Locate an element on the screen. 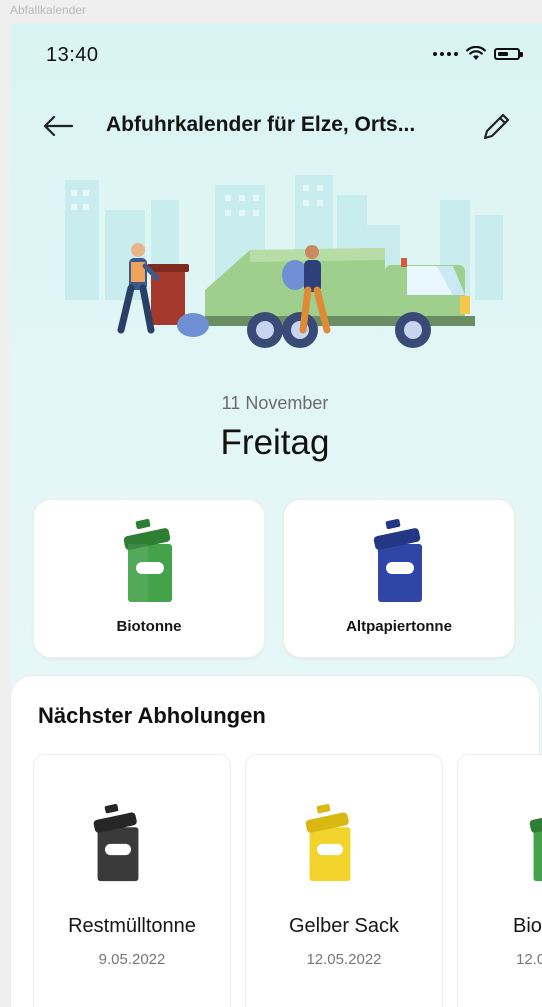  pickup-date: 9.05.2022 is located at coordinates (132, 959).